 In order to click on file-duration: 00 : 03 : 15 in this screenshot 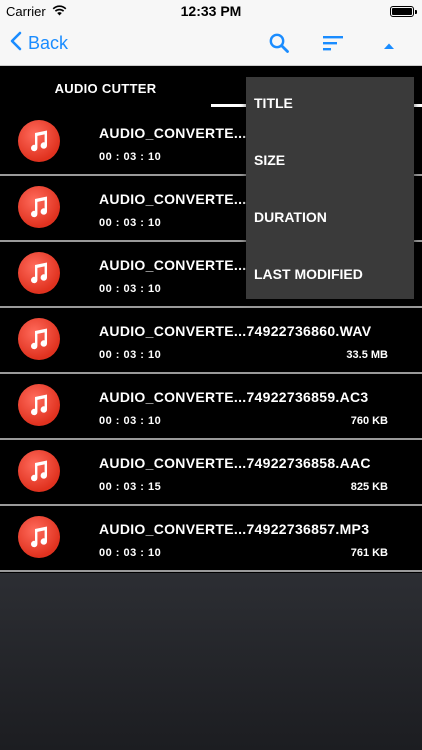, I will do `click(130, 487)`.